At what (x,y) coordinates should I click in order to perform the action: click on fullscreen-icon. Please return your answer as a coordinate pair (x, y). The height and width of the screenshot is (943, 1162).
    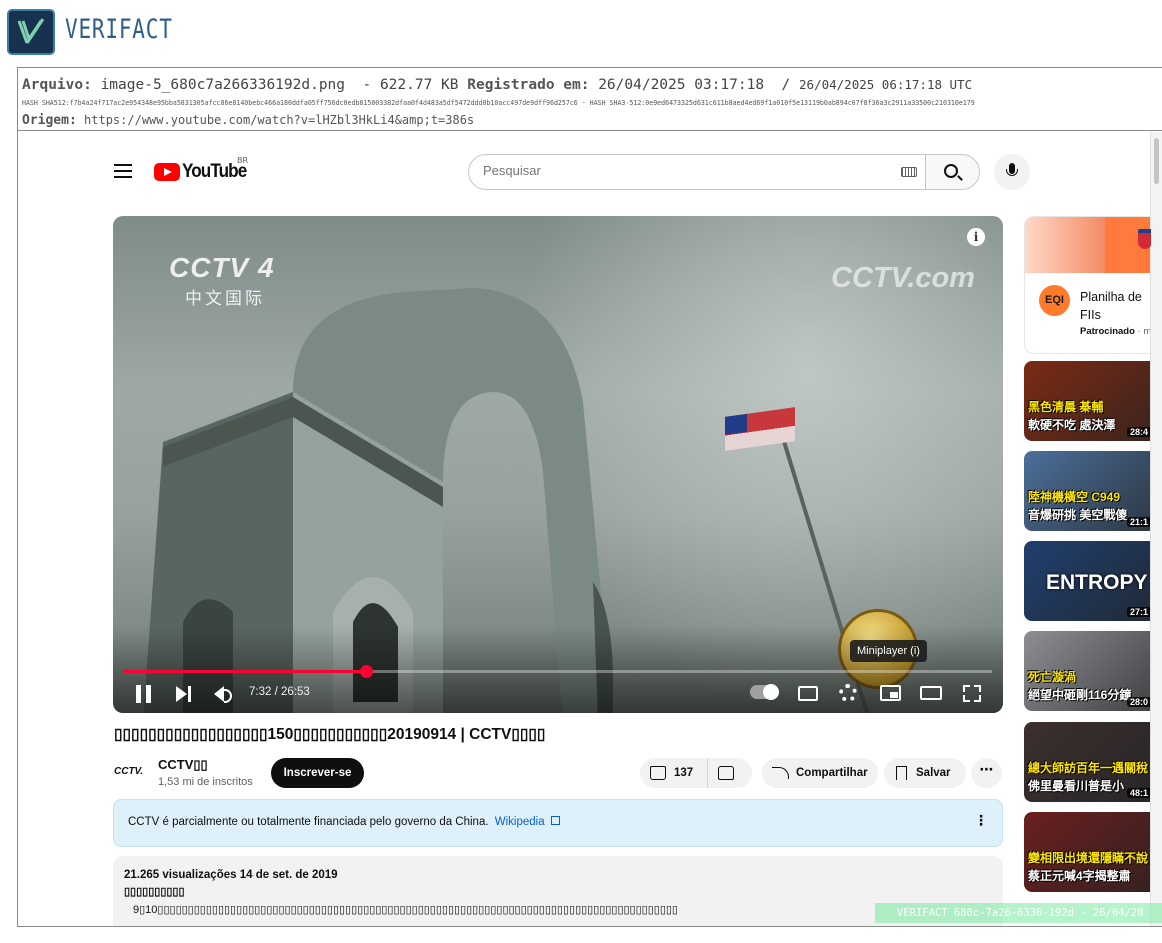
    Looking at the image, I should click on (972, 693).